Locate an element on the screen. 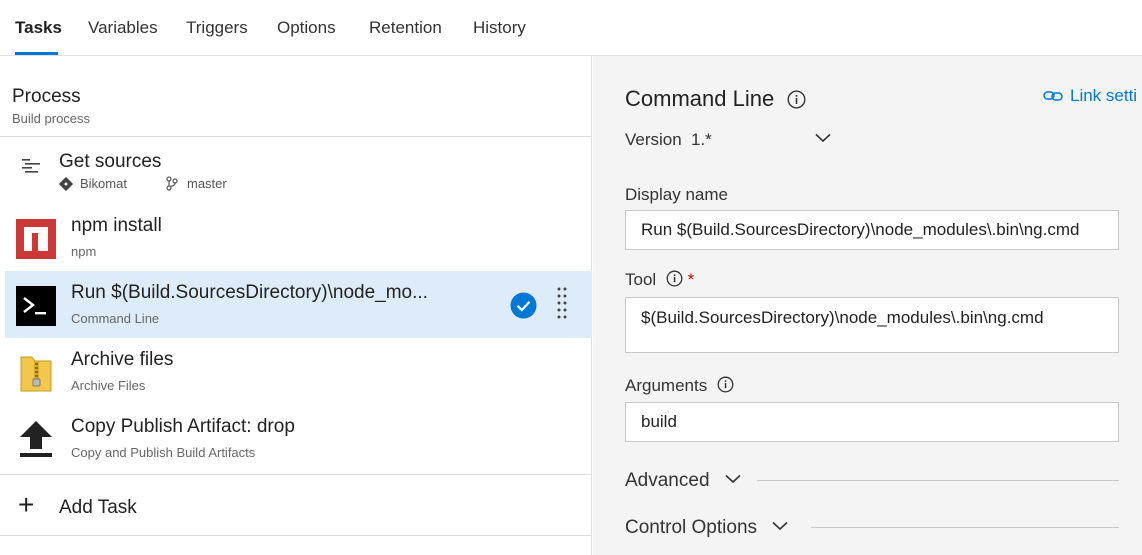  tab-retention: Retention is located at coordinates (405, 28).